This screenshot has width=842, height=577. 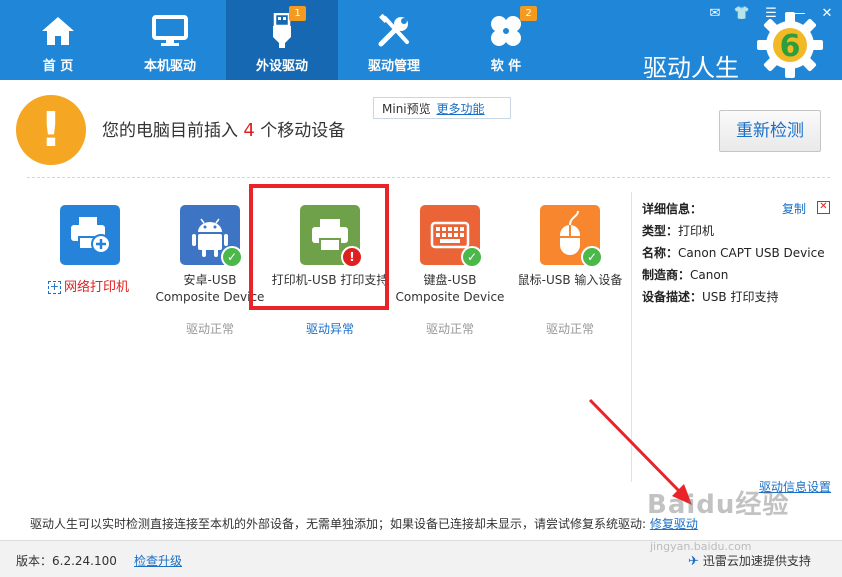 What do you see at coordinates (297, 13) in the screenshot?
I see `nav-badge: 1` at bounding box center [297, 13].